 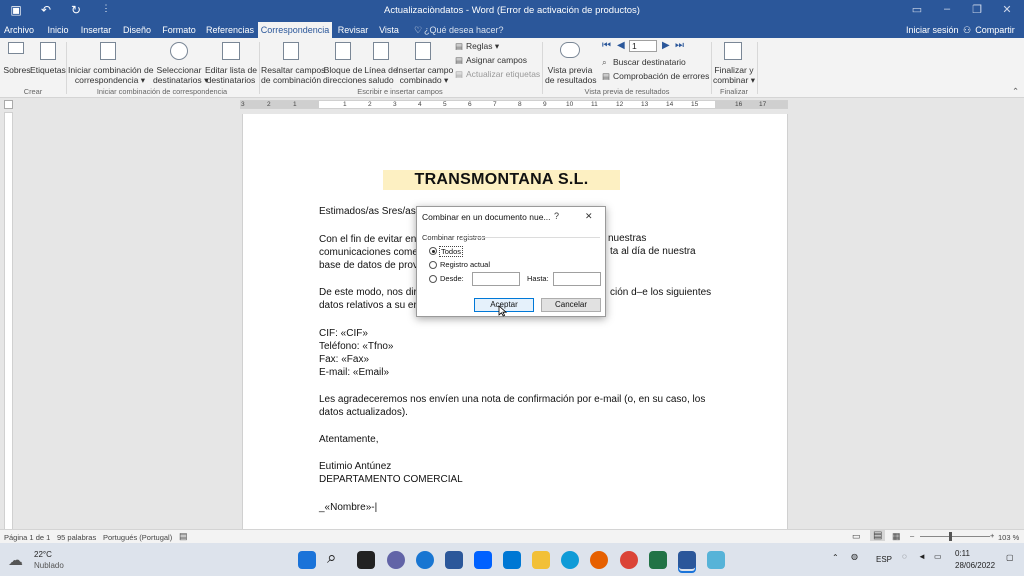 What do you see at coordinates (137, 537) in the screenshot?
I see `language-indicator: Portugués (Portugal)` at bounding box center [137, 537].